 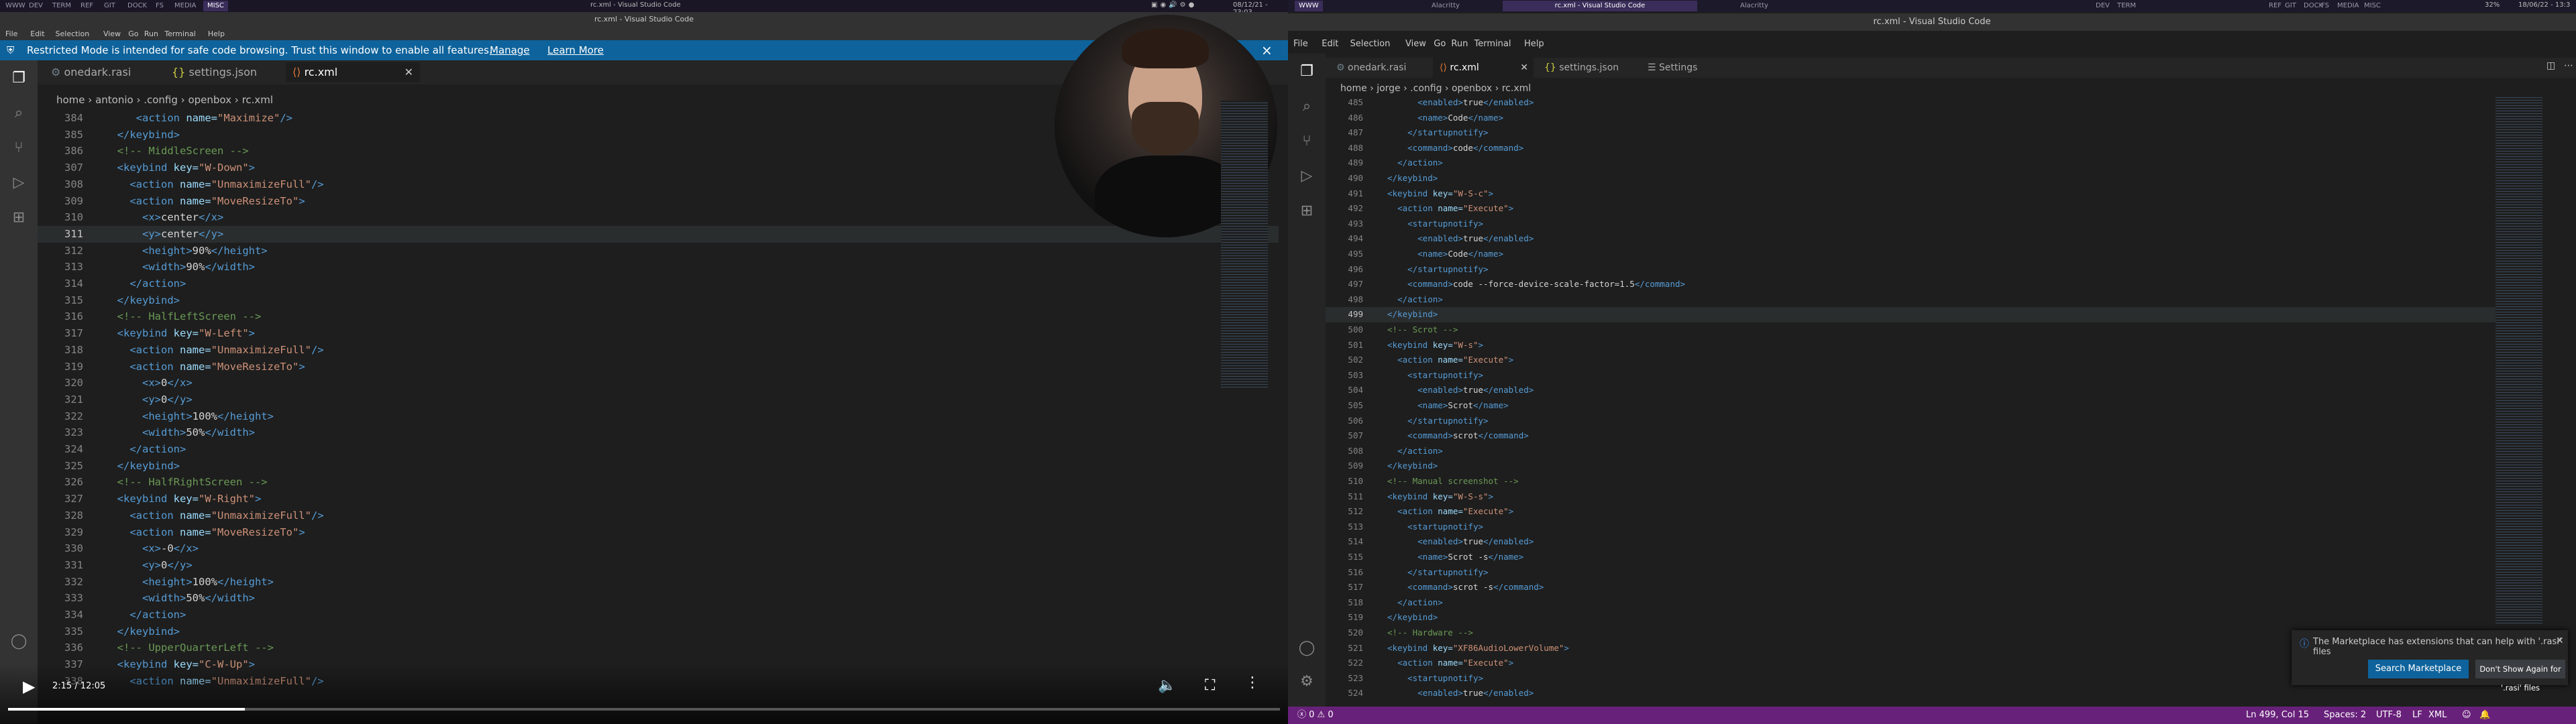 What do you see at coordinates (1252, 682) in the screenshot?
I see `more-options-icon: ⋮` at bounding box center [1252, 682].